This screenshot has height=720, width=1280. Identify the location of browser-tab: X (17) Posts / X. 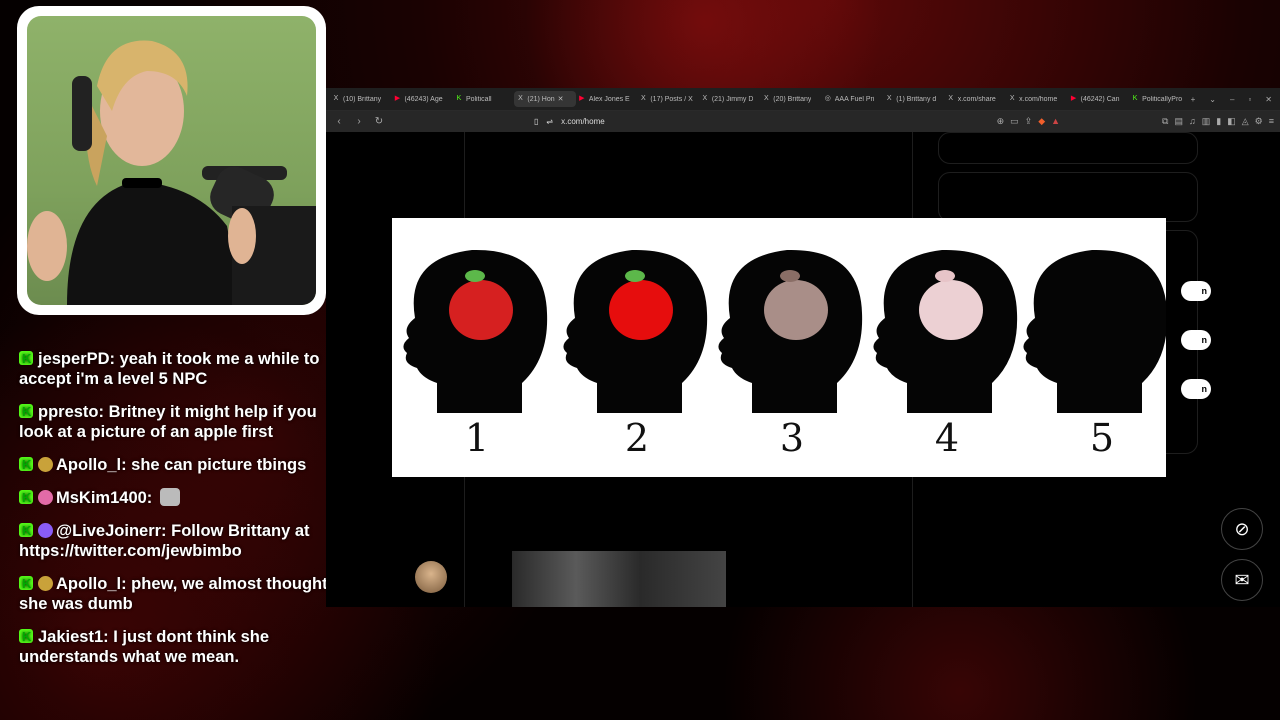
(667, 99).